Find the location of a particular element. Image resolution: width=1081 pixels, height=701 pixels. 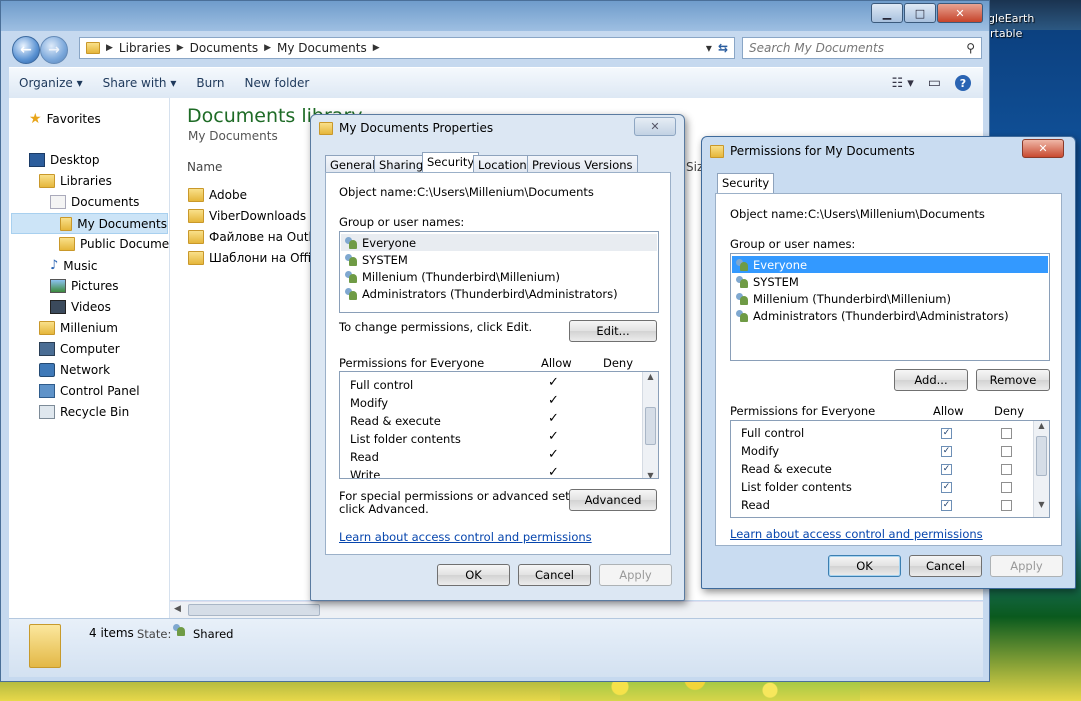

explorer-titlebar: ▁ □ ✕ is located at coordinates (495, 16).